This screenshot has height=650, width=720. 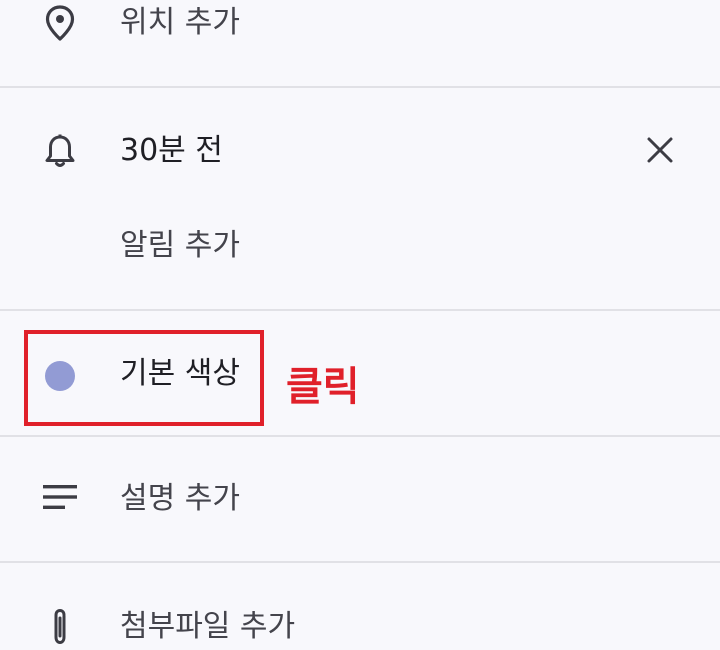 What do you see at coordinates (208, 626) in the screenshot?
I see `add-attachment-label: 첨부파일 추가` at bounding box center [208, 626].